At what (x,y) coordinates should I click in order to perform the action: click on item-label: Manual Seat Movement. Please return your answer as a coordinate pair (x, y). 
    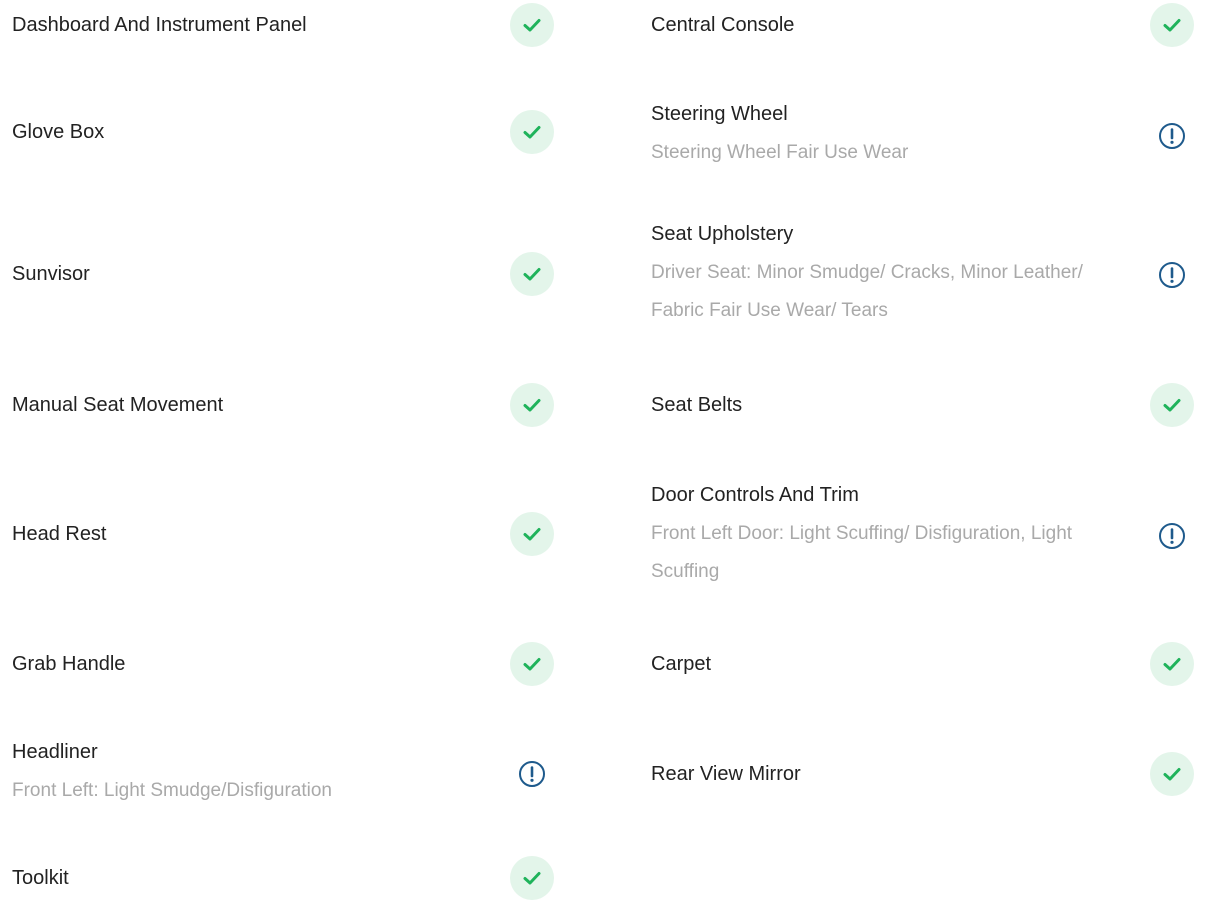
    Looking at the image, I should click on (118, 405).